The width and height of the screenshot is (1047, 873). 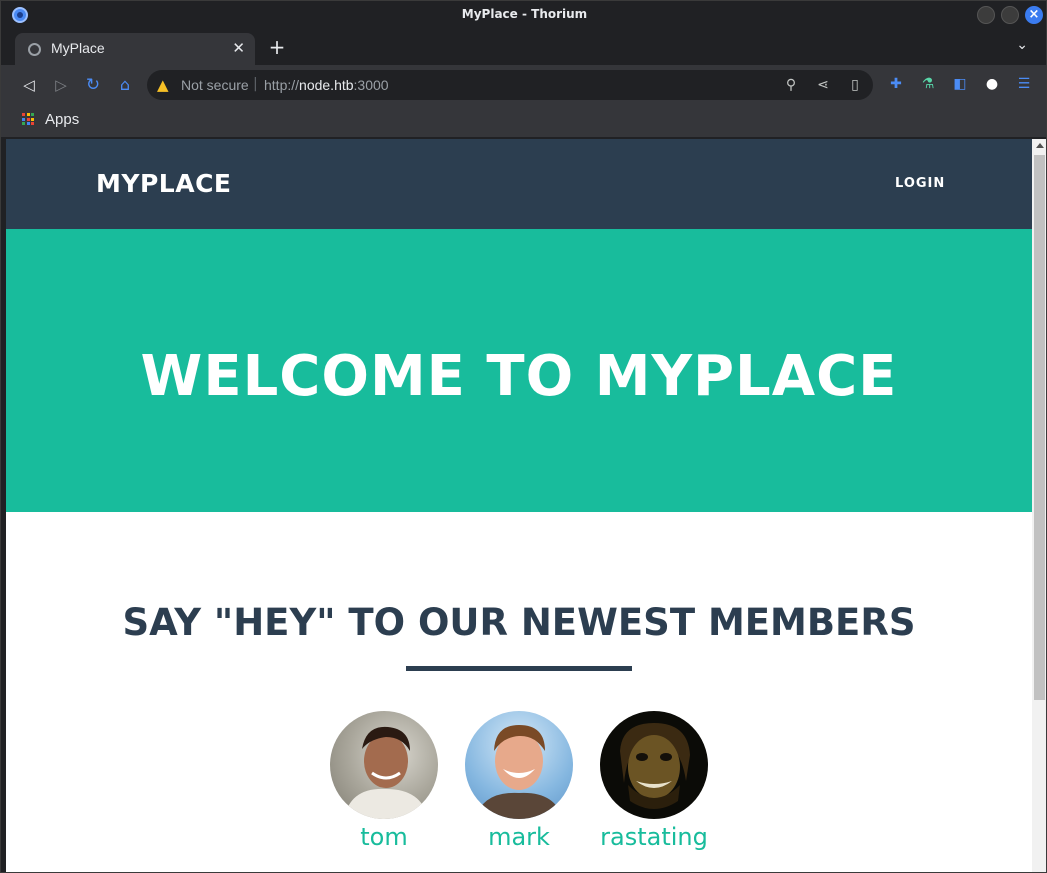 I want to click on forward-button: ▷, so click(x=61, y=85).